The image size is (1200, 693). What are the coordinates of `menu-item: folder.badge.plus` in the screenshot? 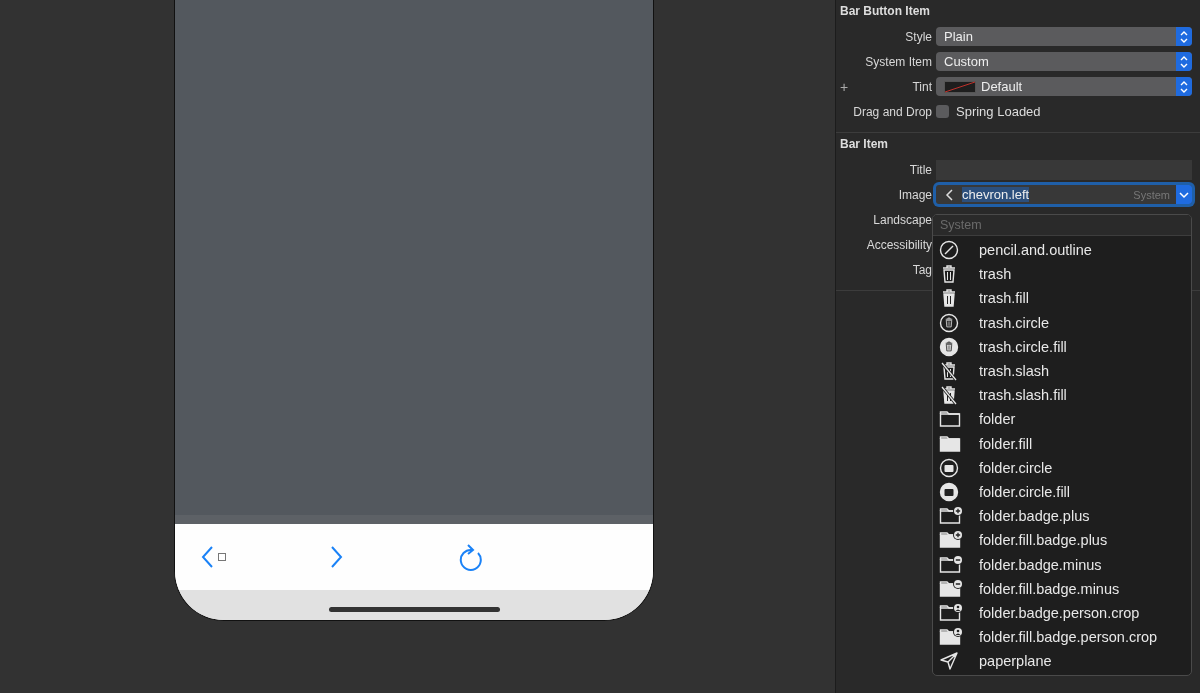 It's located at (1062, 516).